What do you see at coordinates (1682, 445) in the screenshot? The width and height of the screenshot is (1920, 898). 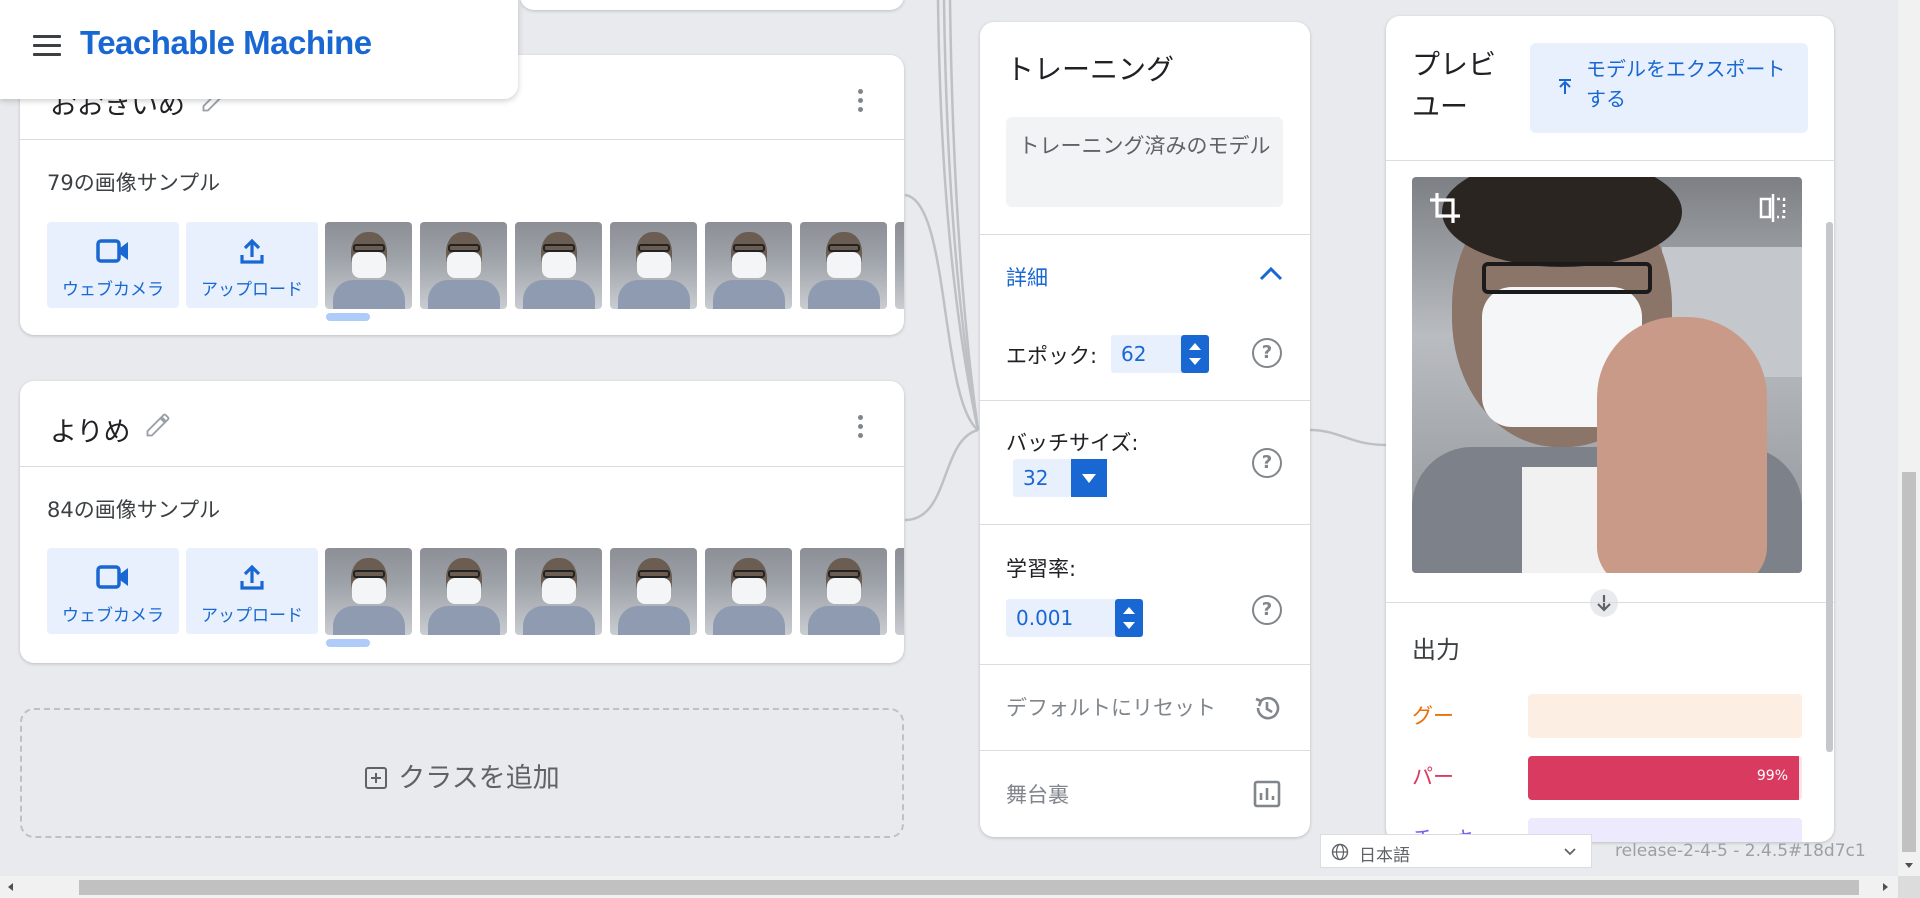 I see `raised-hand` at bounding box center [1682, 445].